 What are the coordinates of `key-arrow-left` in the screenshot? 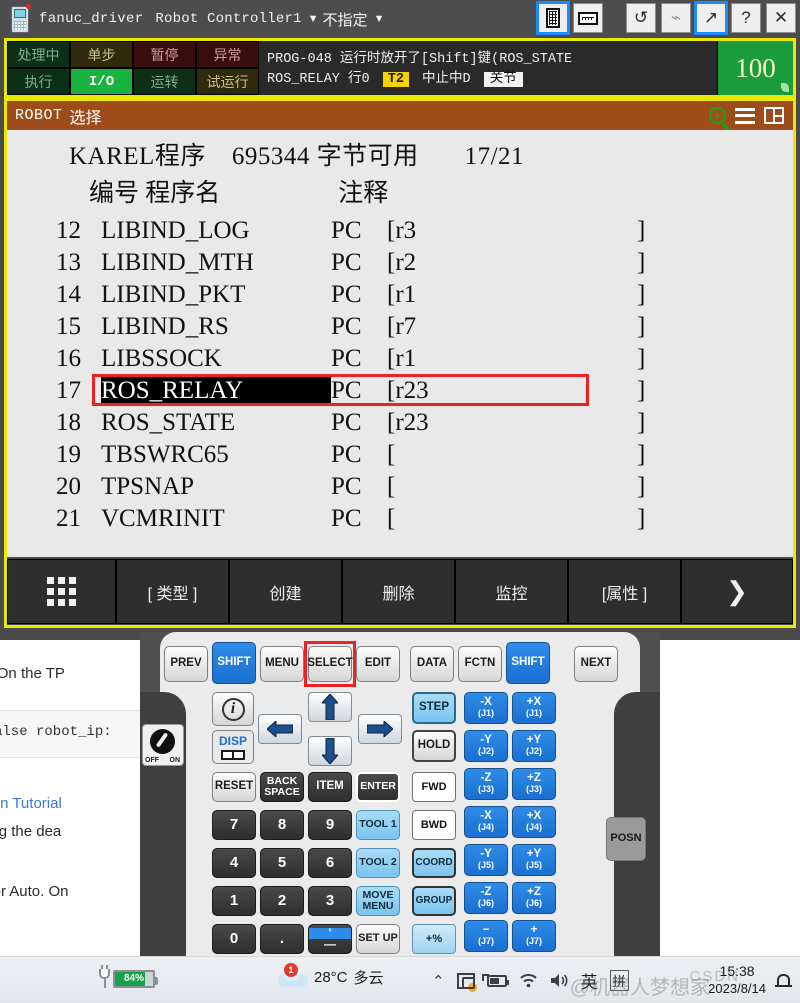 It's located at (280, 729).